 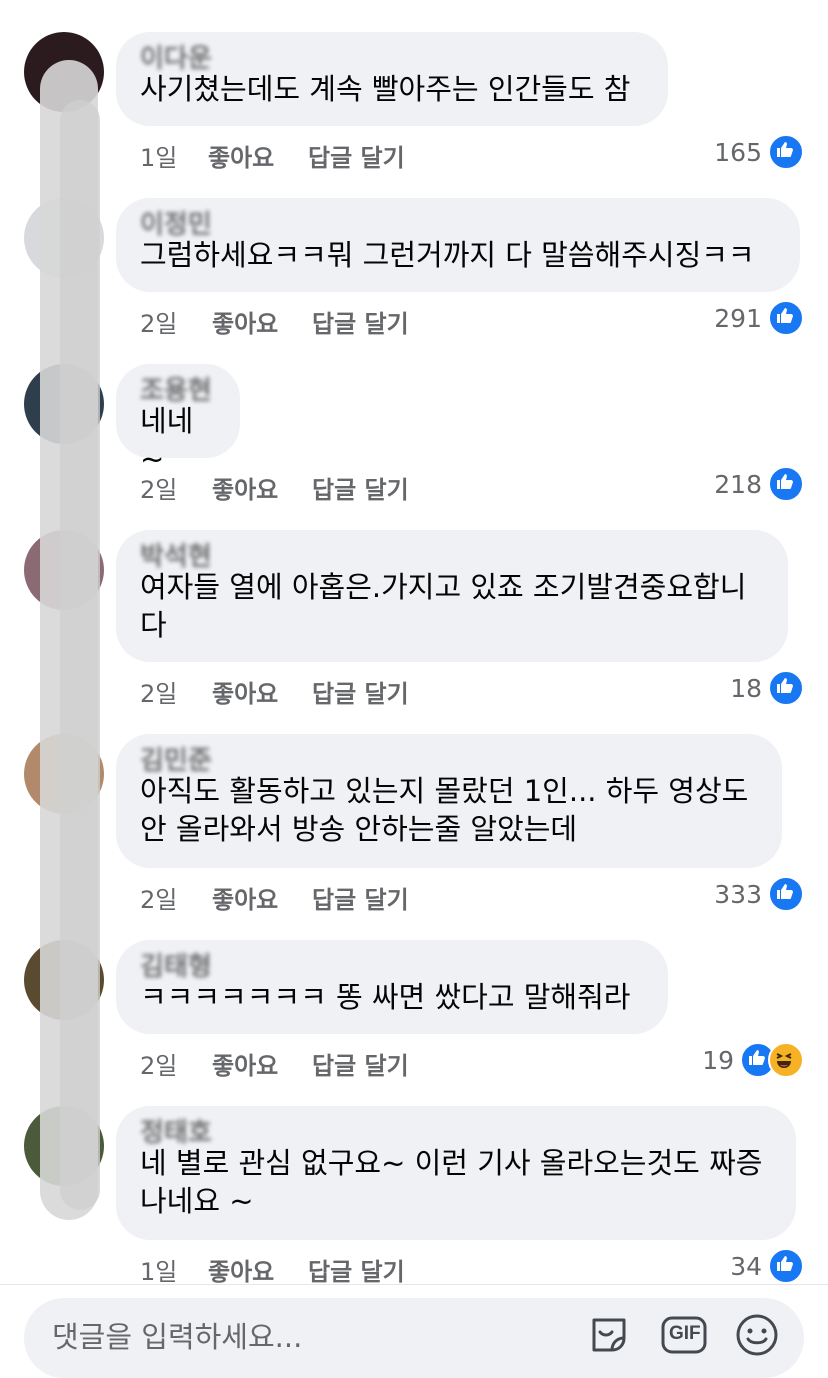 What do you see at coordinates (757, 1335) in the screenshot?
I see `emoji-icon` at bounding box center [757, 1335].